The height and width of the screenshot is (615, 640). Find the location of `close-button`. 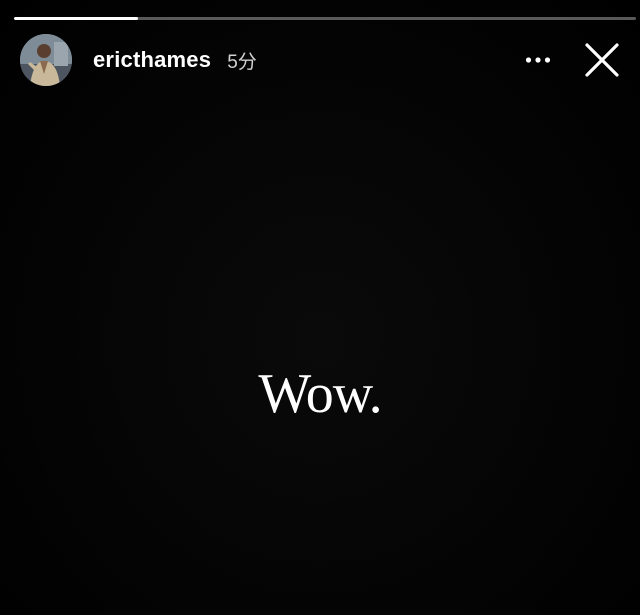

close-button is located at coordinates (602, 60).